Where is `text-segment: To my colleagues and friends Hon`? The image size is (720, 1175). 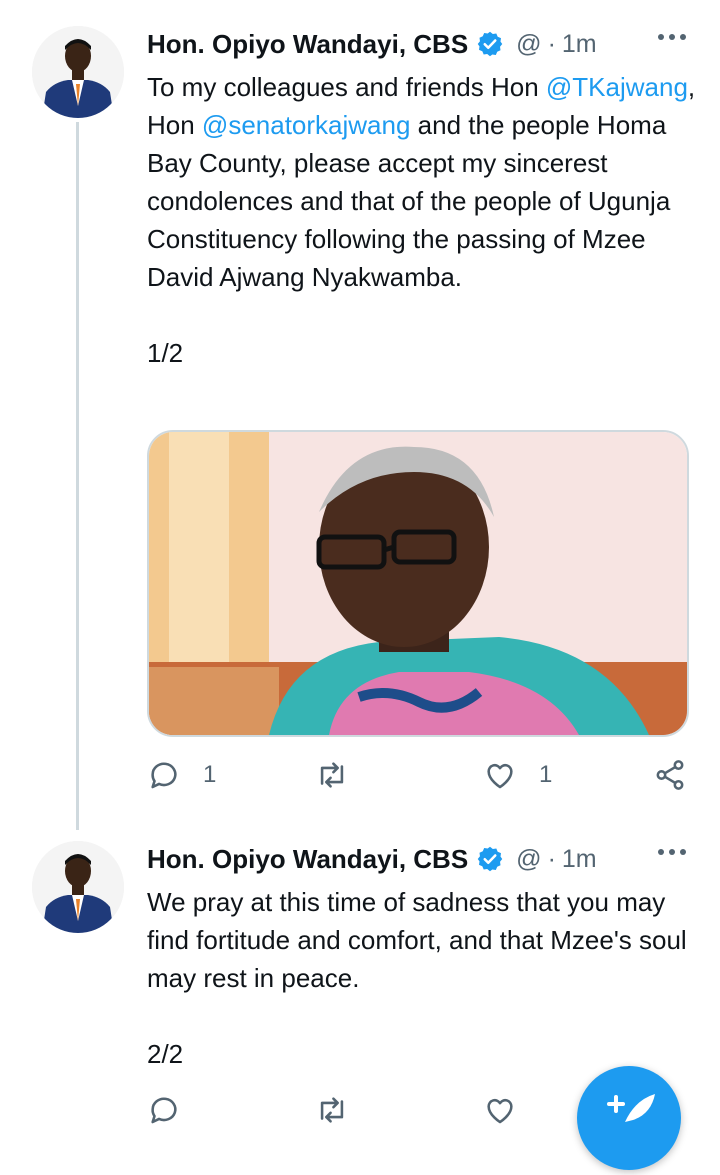
text-segment: To my colleagues and friends Hon is located at coordinates (346, 87).